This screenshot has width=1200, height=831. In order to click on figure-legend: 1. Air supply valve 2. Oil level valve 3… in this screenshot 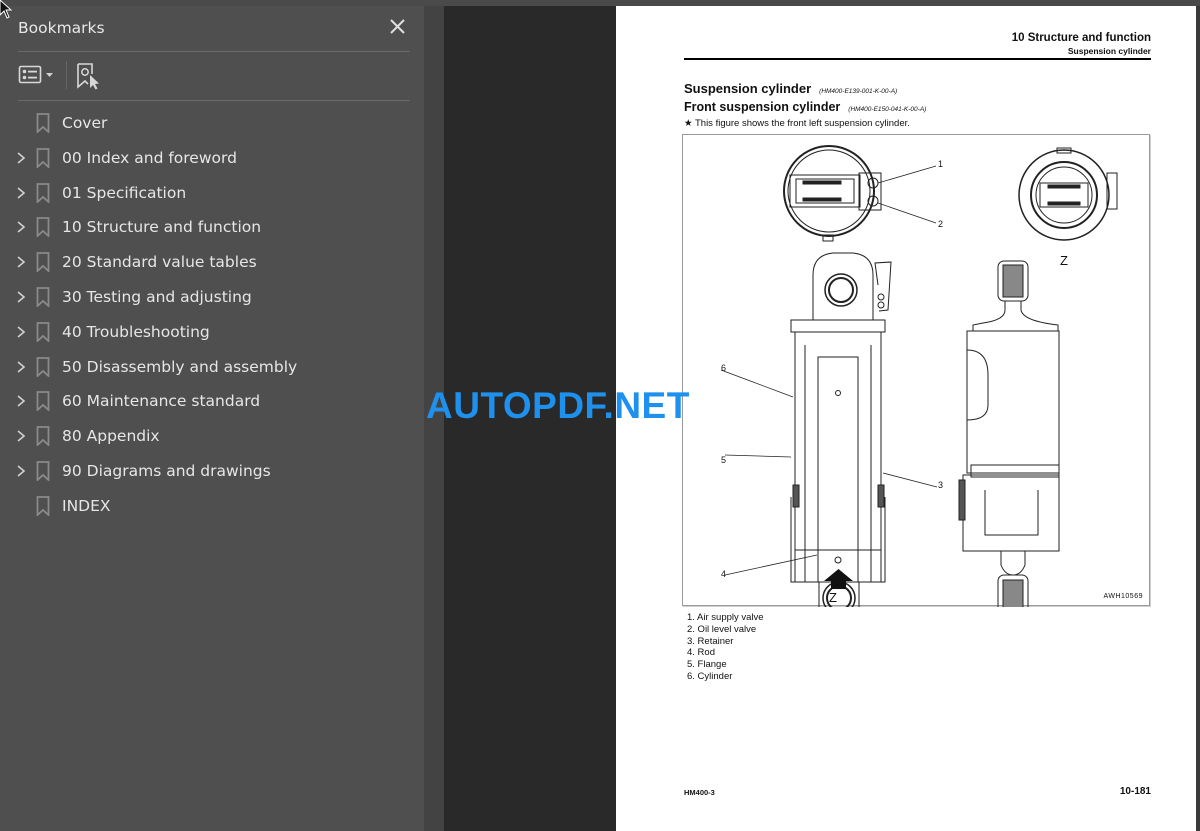, I will do `click(725, 647)`.